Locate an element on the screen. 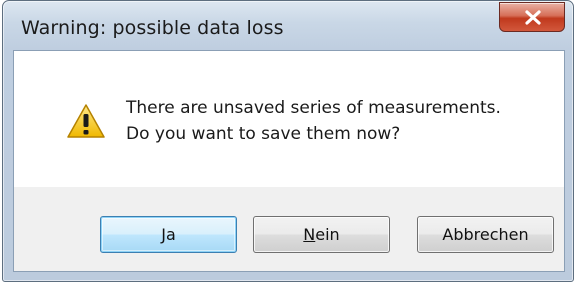 This screenshot has height=284, width=576. cancel-button-label: Abbrechen is located at coordinates (485, 234).